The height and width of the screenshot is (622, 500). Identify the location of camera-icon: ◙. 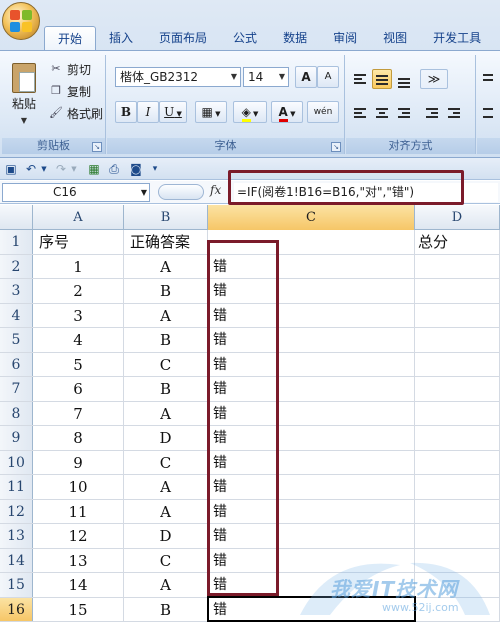
(136, 169).